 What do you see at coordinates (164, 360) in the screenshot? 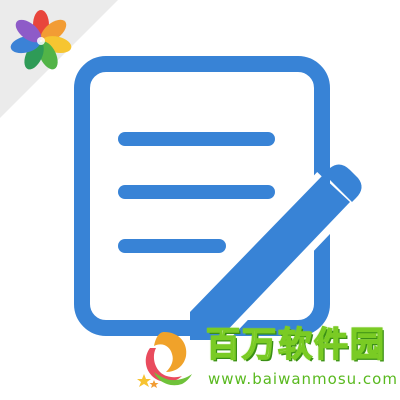
I see `watermark-logo-icon` at bounding box center [164, 360].